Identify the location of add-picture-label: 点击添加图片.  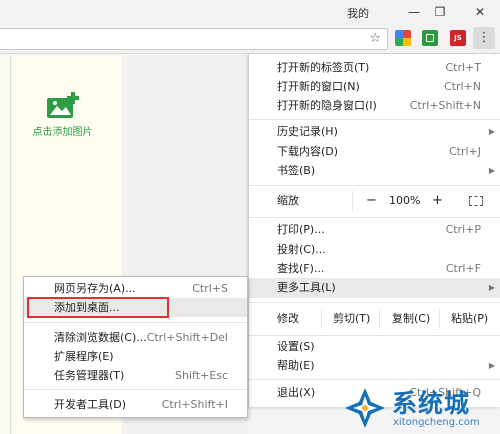
(62, 132).